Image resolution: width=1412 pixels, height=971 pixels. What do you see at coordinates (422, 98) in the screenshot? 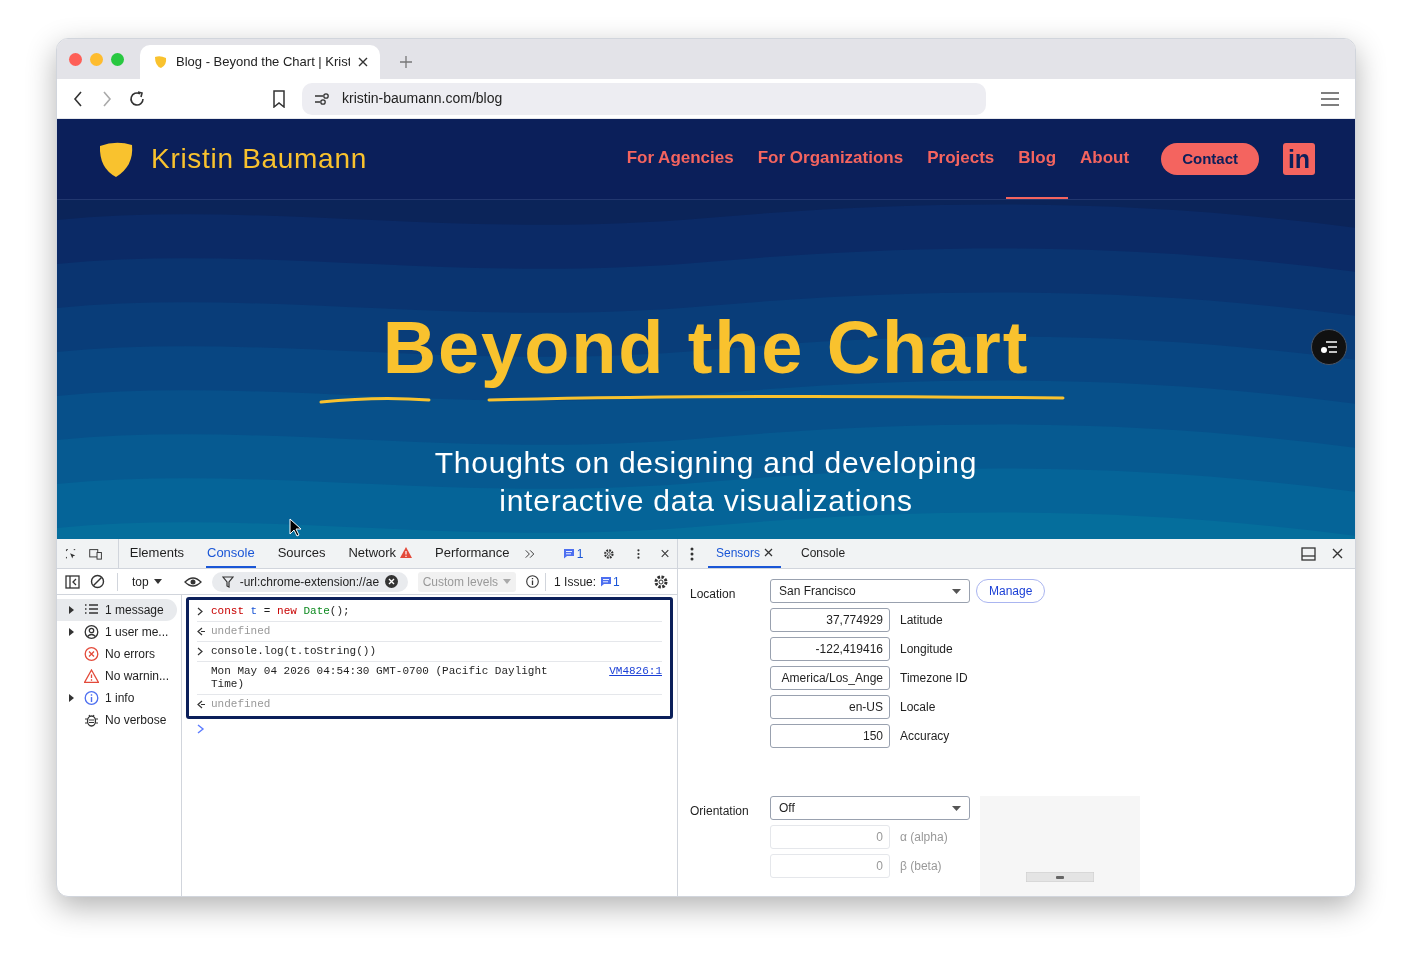
I see `url-text: kristin-baumann.com/blog` at bounding box center [422, 98].